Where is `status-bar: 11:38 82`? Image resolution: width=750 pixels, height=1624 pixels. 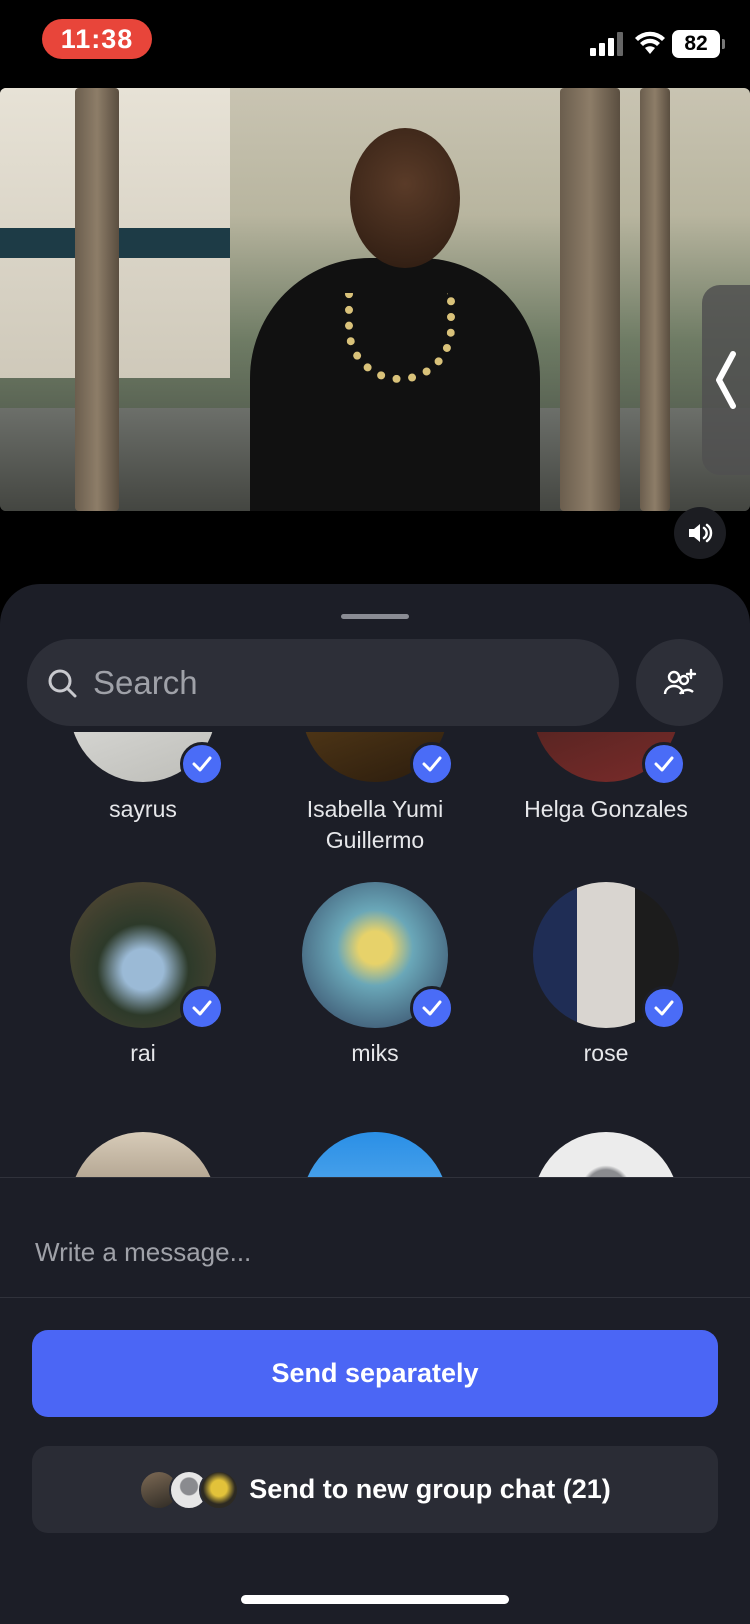 status-bar: 11:38 82 is located at coordinates (375, 44).